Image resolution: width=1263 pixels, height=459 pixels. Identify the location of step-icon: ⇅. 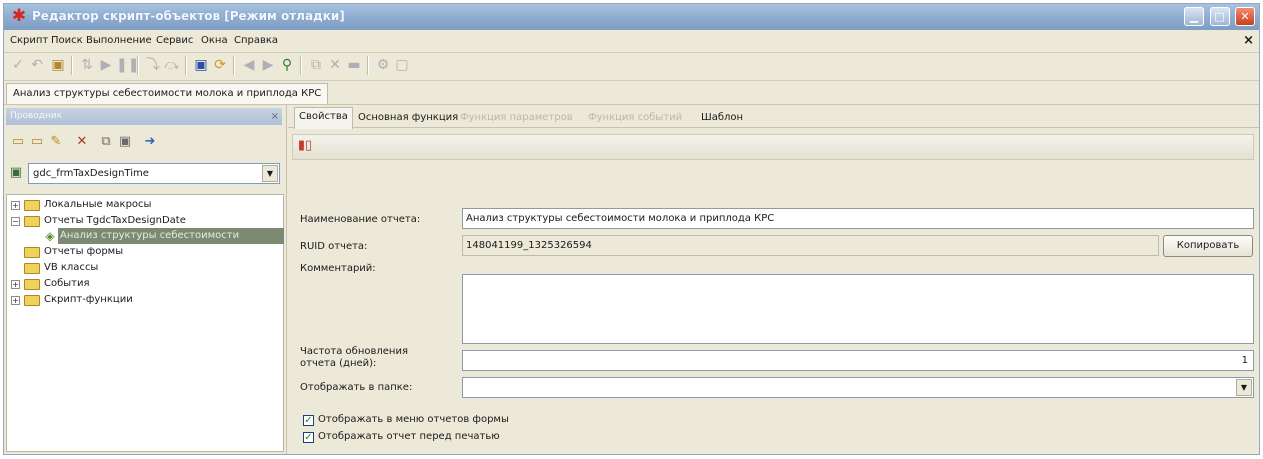
(87, 65).